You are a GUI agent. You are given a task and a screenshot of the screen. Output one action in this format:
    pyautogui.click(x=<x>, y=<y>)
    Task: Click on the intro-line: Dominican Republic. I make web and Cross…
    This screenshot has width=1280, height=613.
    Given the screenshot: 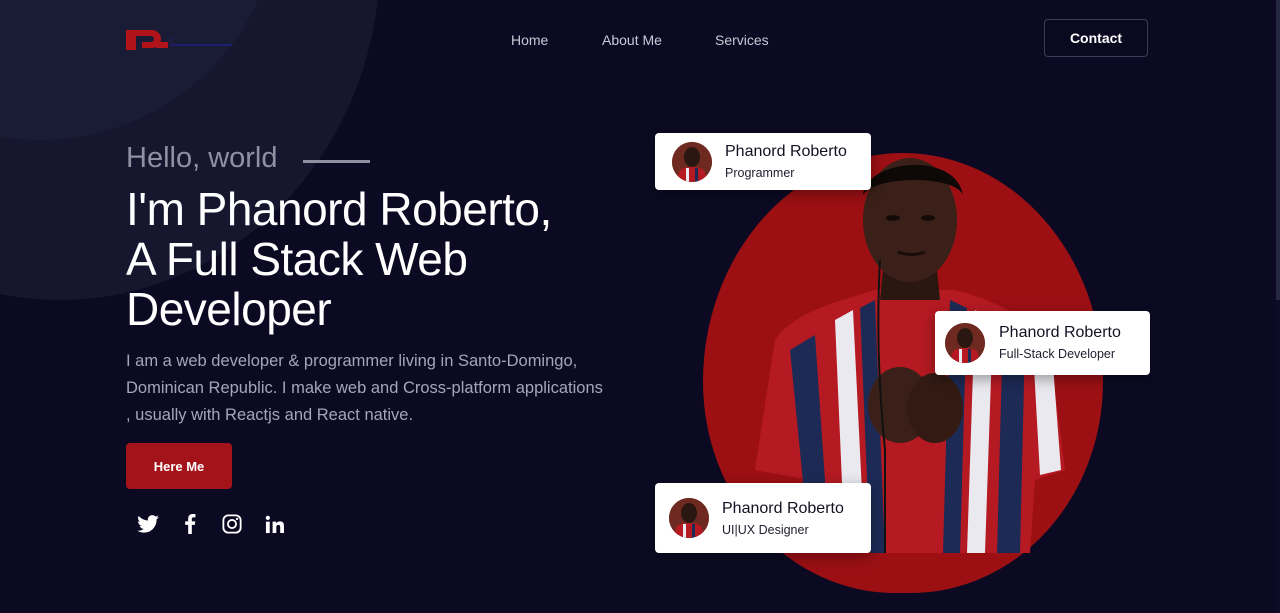 What is the action you would take?
    pyautogui.click(x=364, y=388)
    